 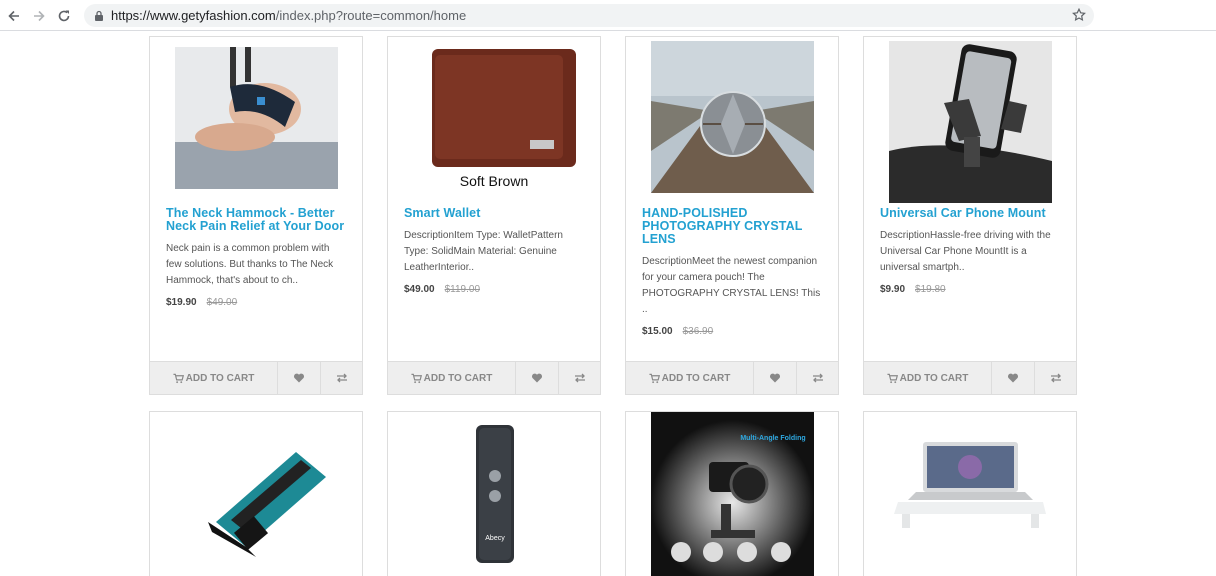 I want to click on url-host: https://www.getyfashion.com, so click(x=193, y=15).